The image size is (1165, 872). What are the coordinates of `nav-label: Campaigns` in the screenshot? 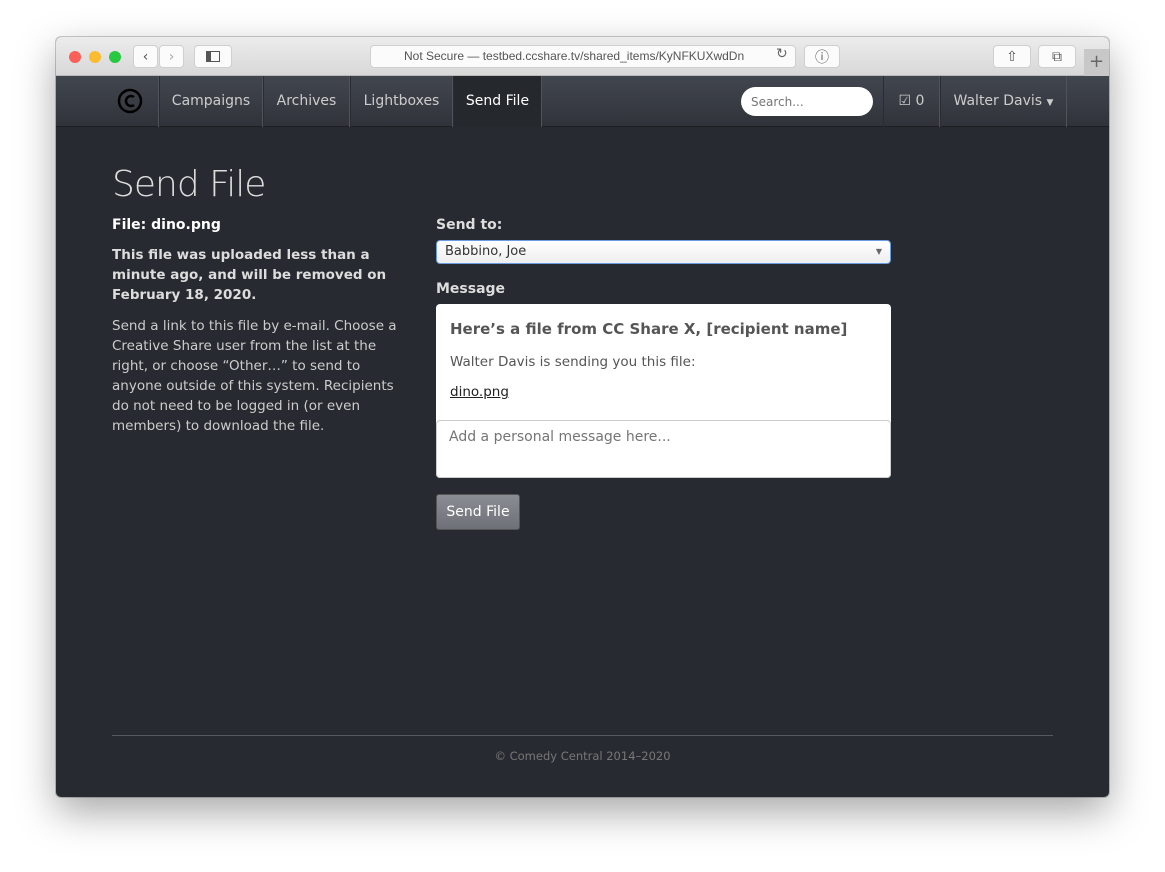 It's located at (211, 101).